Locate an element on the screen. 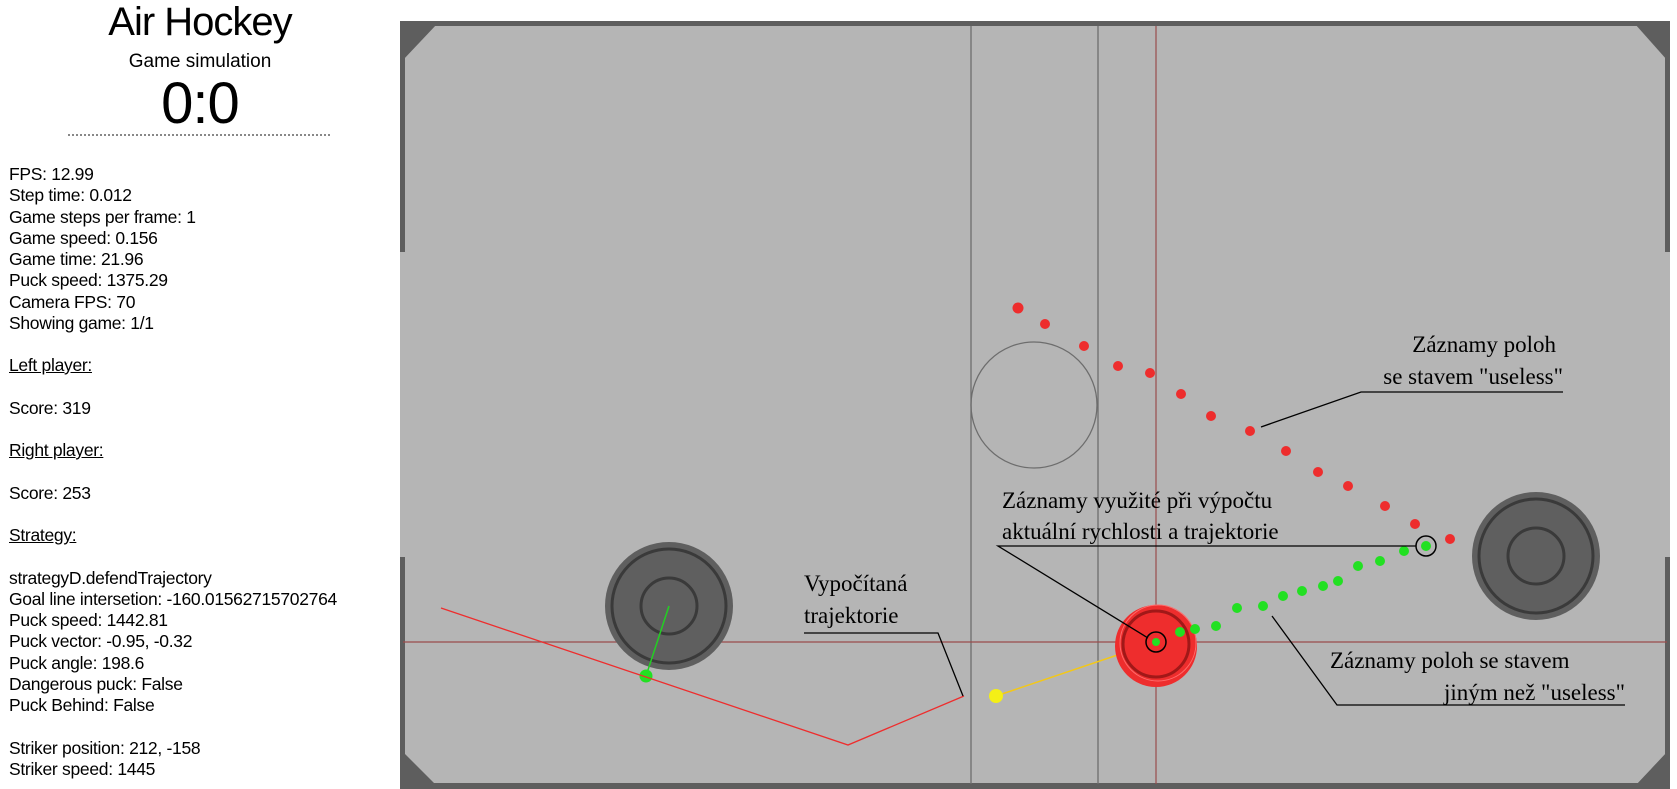 Image resolution: width=1677 pixels, height=789 pixels. annotation-used-line1: Záznamy využité při výpočtu is located at coordinates (1137, 500).